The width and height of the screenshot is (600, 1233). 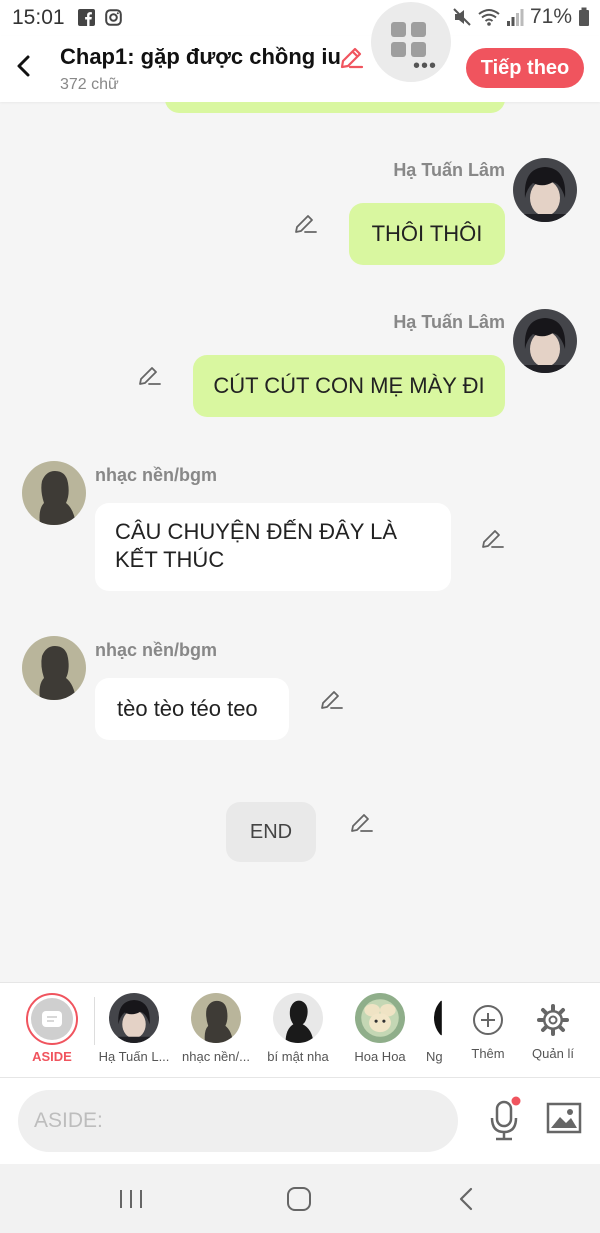 What do you see at coordinates (86, 17) in the screenshot?
I see `facebook-icon` at bounding box center [86, 17].